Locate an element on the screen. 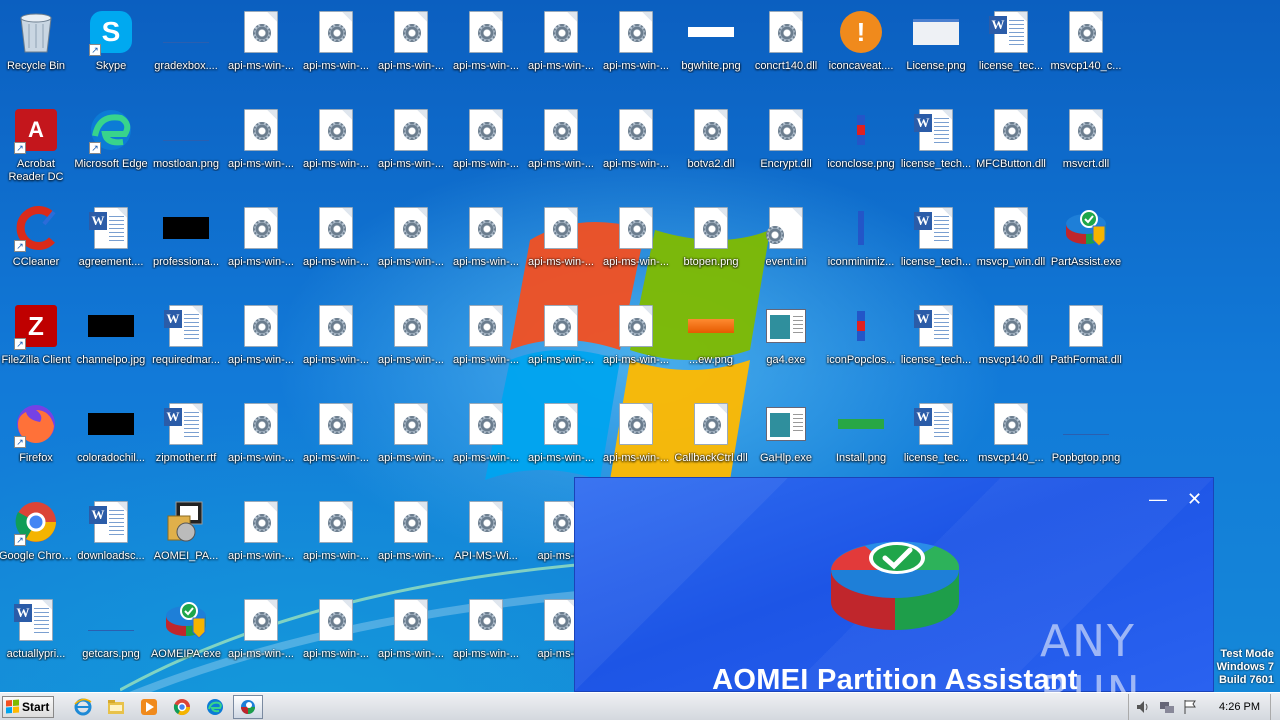  taskbar-chrome-button is located at coordinates (182, 707).